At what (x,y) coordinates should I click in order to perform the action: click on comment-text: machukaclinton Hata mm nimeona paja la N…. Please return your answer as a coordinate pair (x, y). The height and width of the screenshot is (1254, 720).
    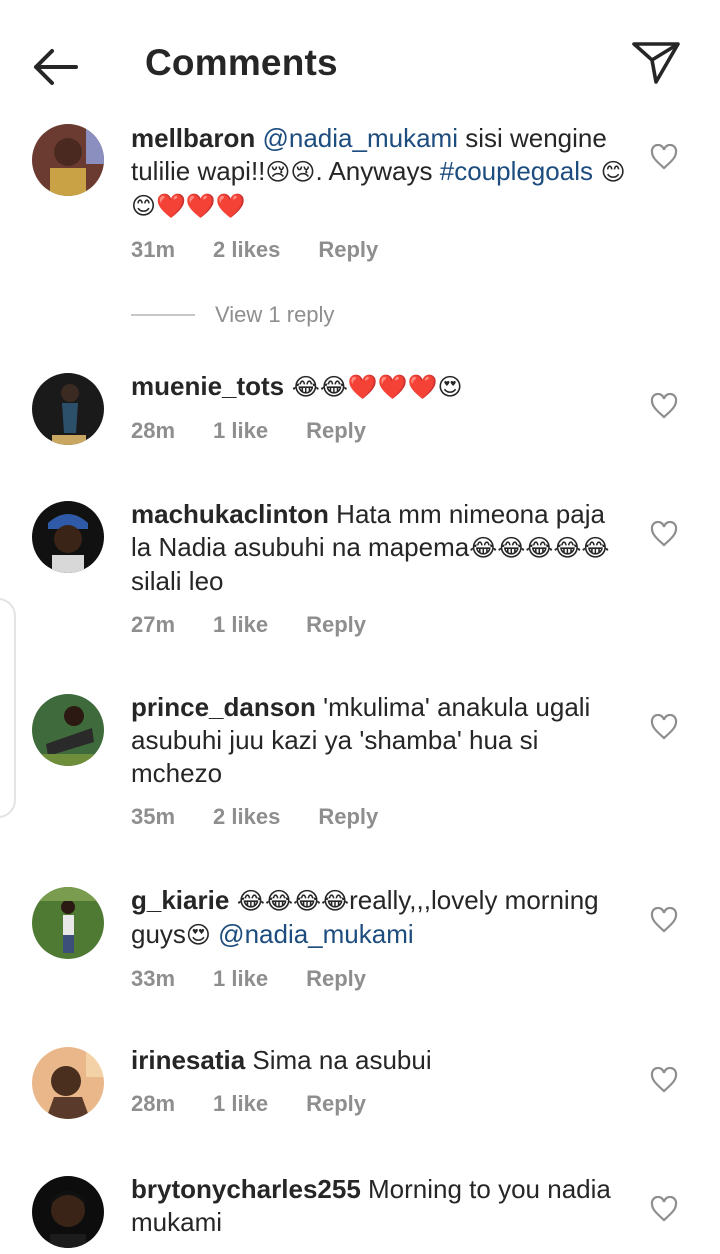
    Looking at the image, I should click on (381, 548).